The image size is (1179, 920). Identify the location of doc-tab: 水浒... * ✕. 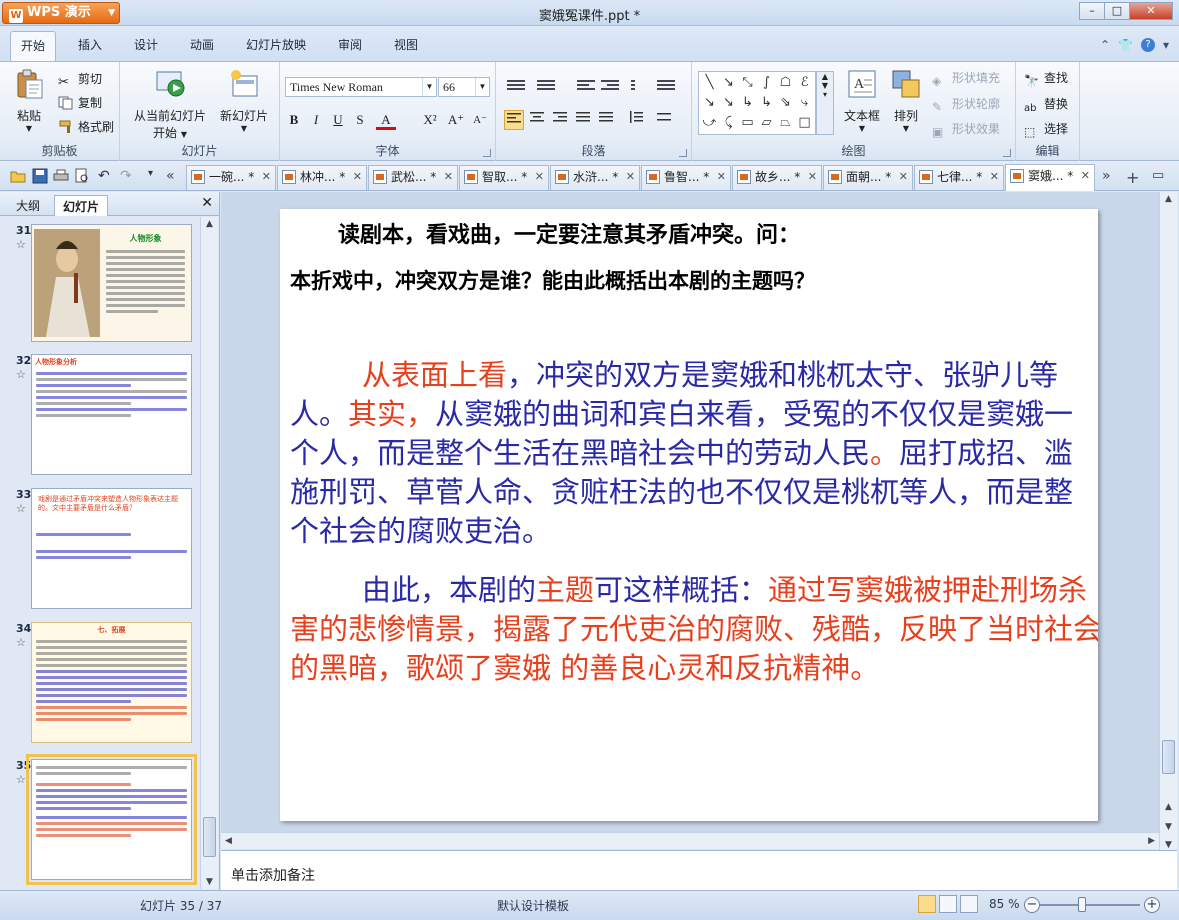
(595, 177).